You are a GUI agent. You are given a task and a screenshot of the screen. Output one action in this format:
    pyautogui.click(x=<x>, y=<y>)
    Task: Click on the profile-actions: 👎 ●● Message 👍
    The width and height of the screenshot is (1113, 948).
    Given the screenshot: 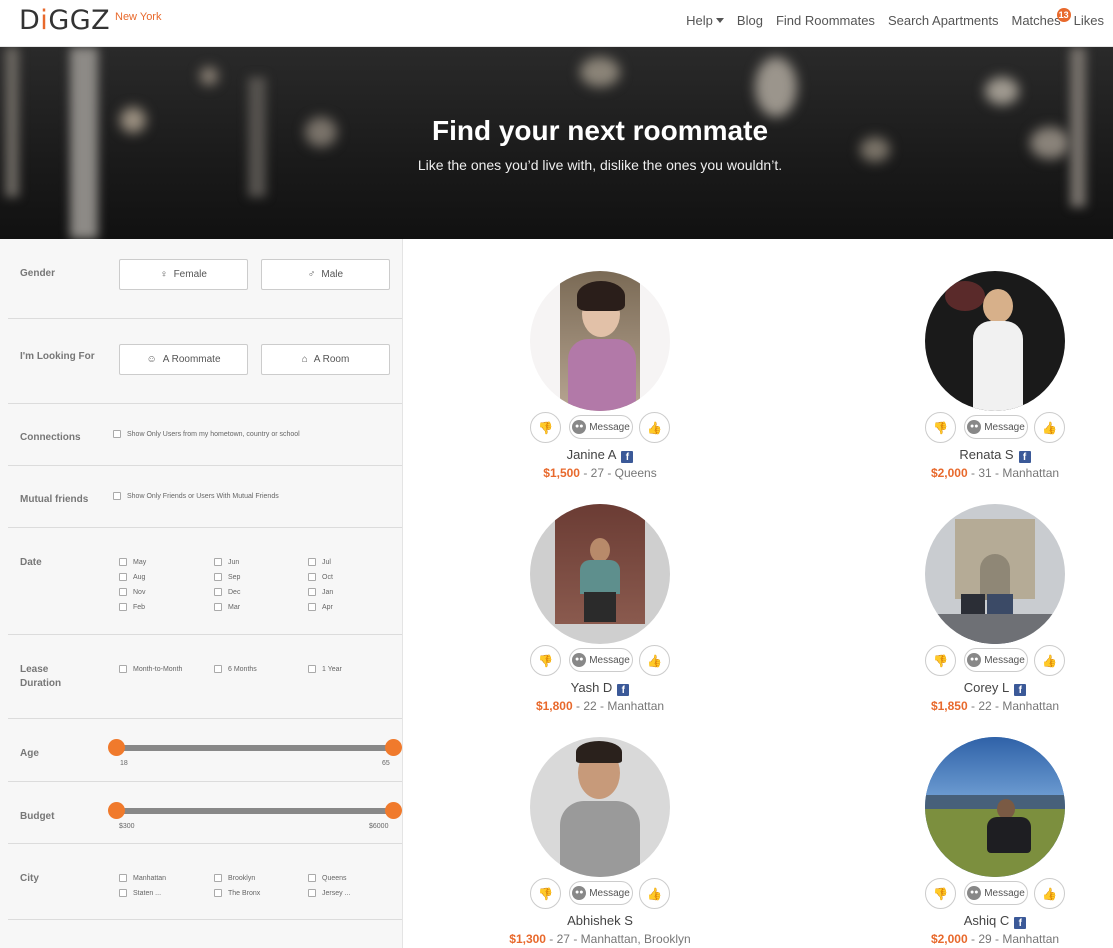 What is the action you would take?
    pyautogui.click(x=600, y=427)
    